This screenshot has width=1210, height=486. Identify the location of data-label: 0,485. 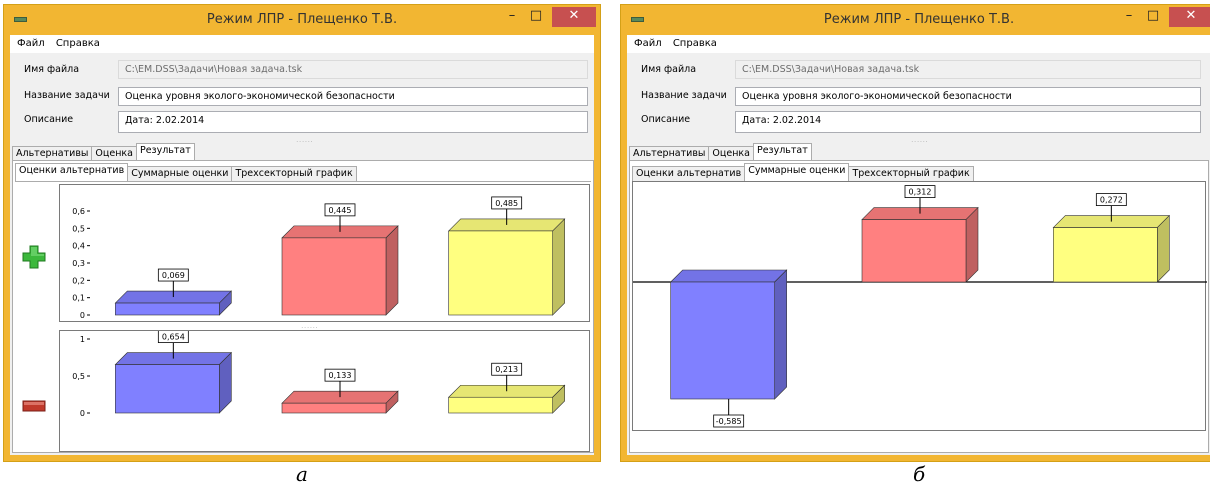
(506, 203).